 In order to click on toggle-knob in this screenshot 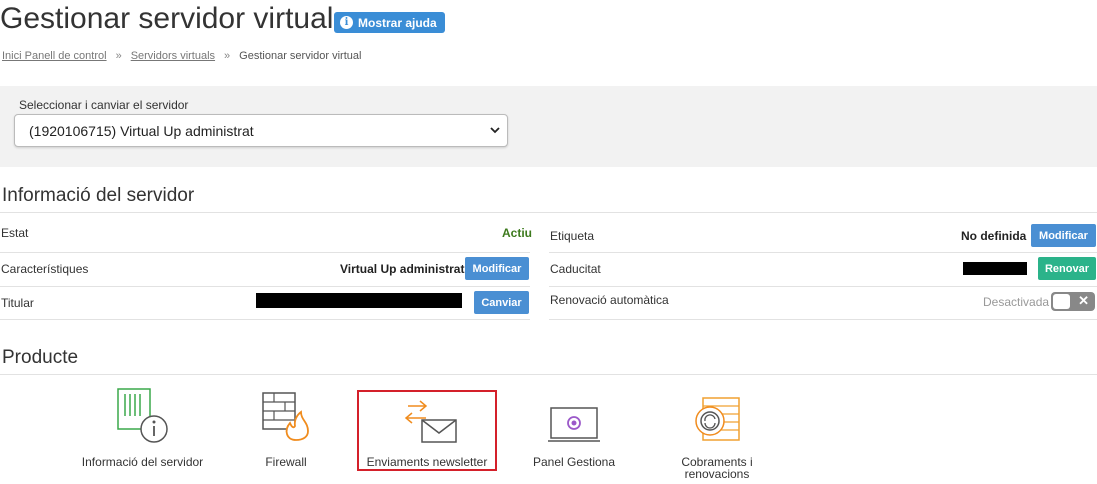, I will do `click(1061, 301)`.